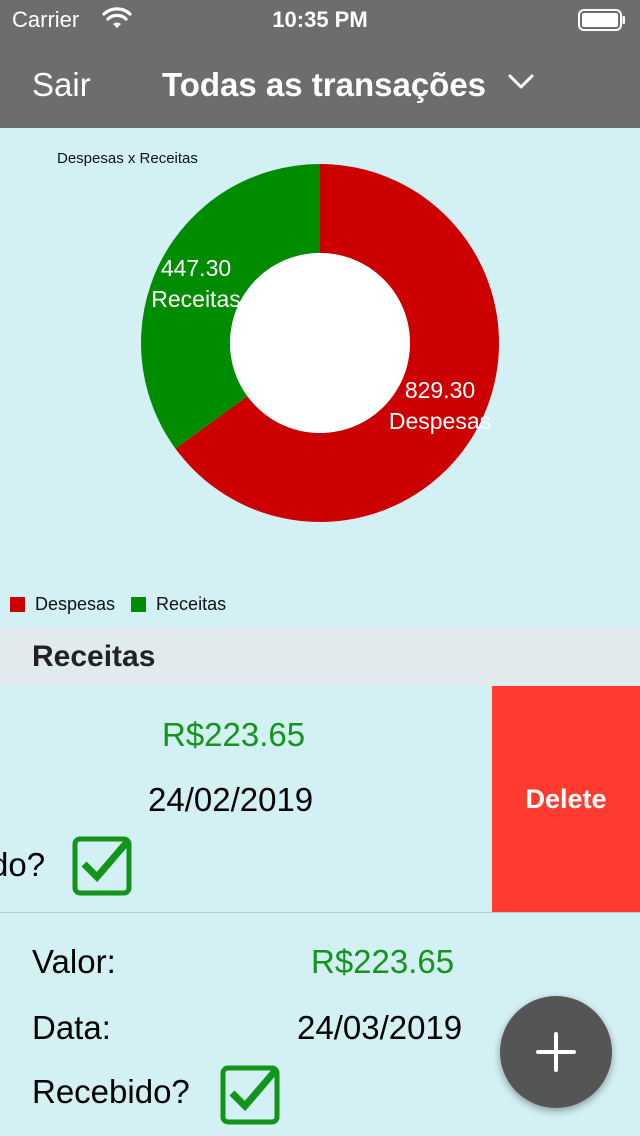  I want to click on legend-label-receitas: Receitas, so click(191, 604).